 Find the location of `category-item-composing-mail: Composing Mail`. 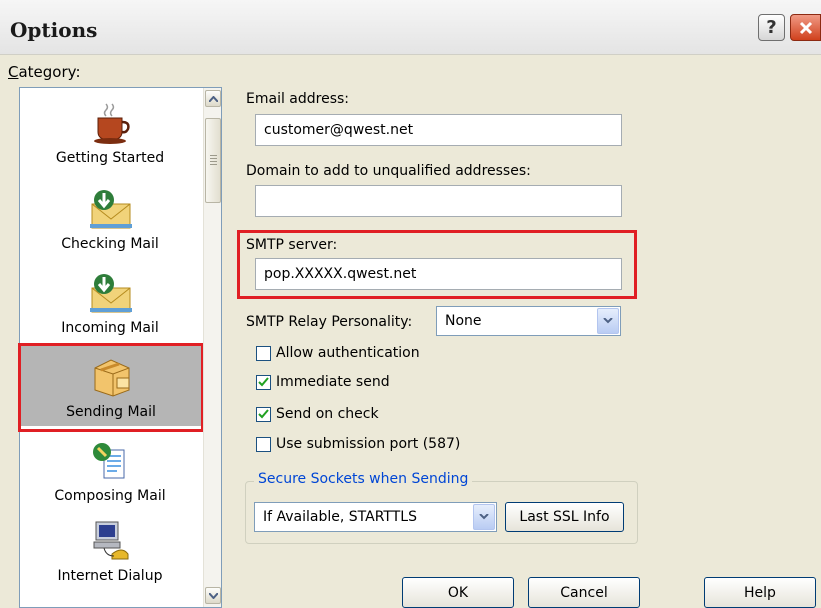

category-item-composing-mail: Composing Mail is located at coordinates (110, 472).